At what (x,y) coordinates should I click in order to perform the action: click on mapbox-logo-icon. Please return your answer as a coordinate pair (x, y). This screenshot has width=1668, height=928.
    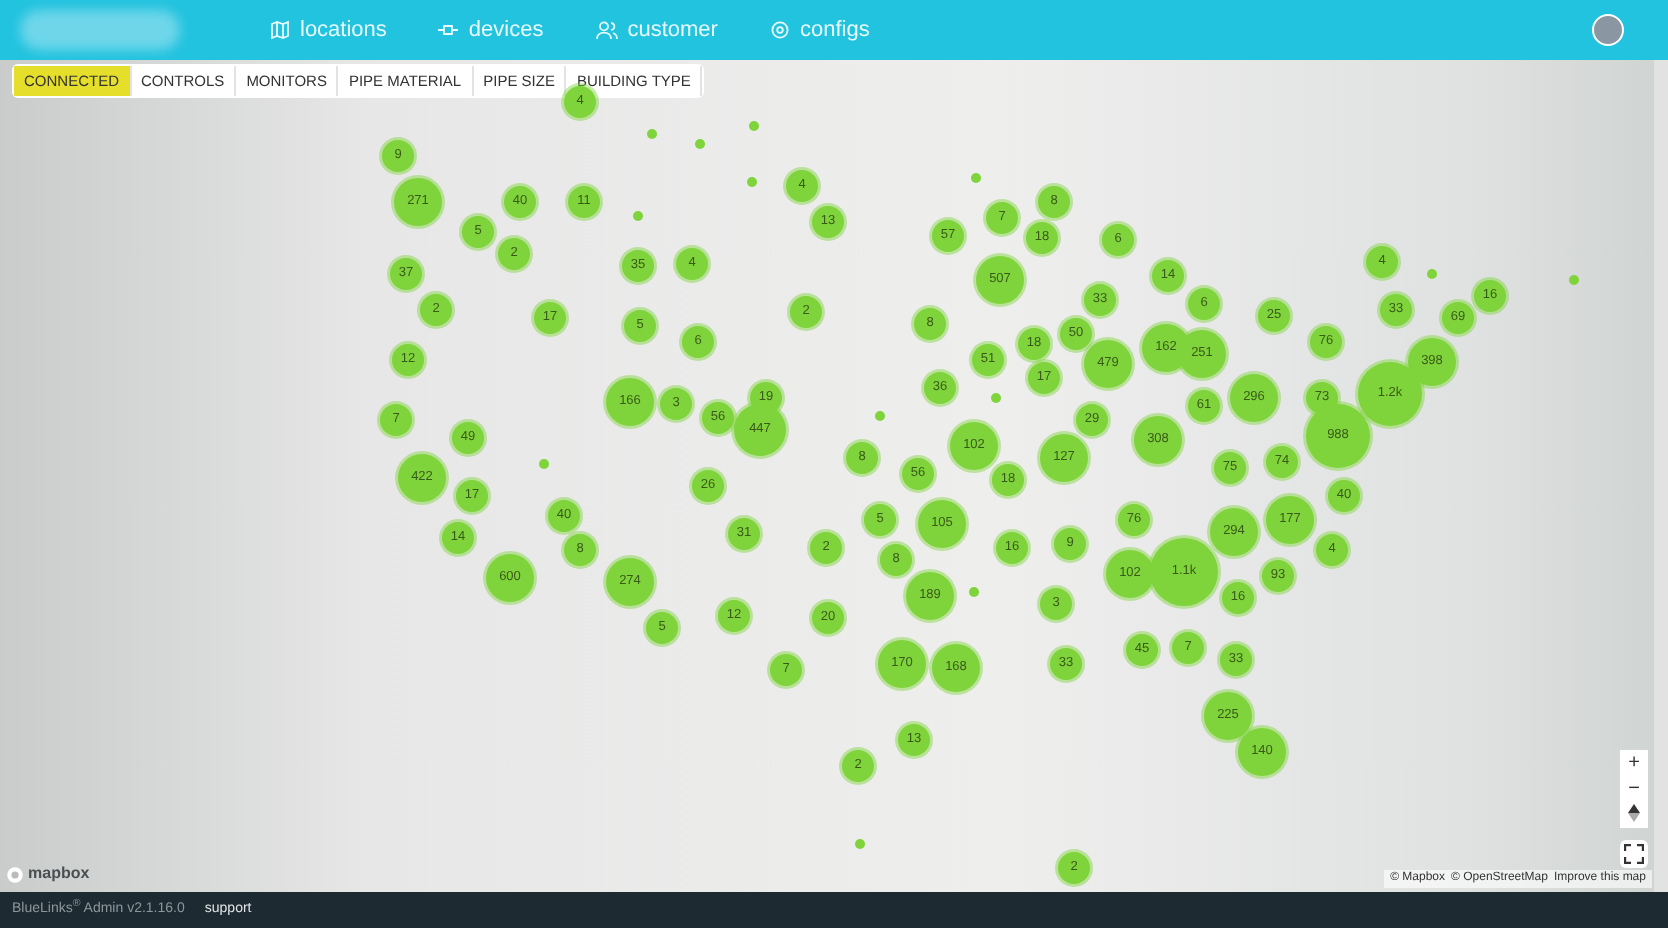
    Looking at the image, I should click on (15, 874).